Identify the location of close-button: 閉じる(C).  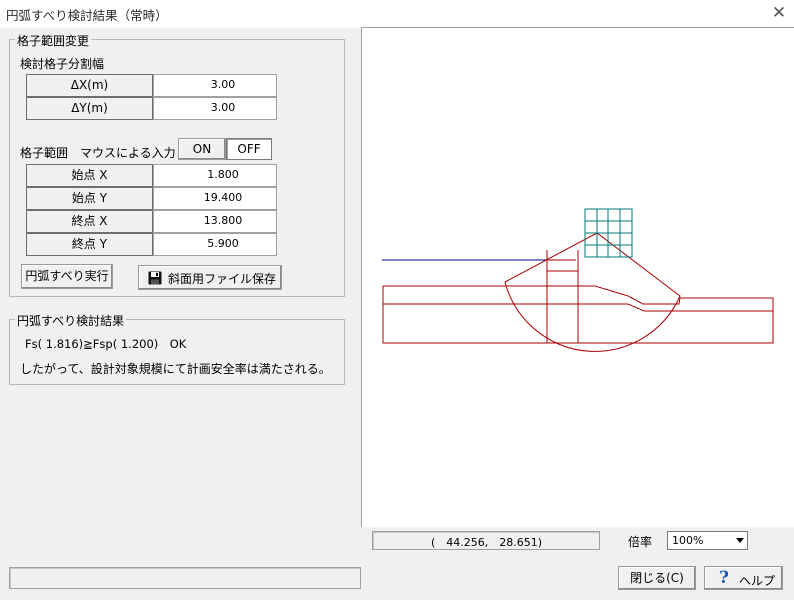
(657, 578).